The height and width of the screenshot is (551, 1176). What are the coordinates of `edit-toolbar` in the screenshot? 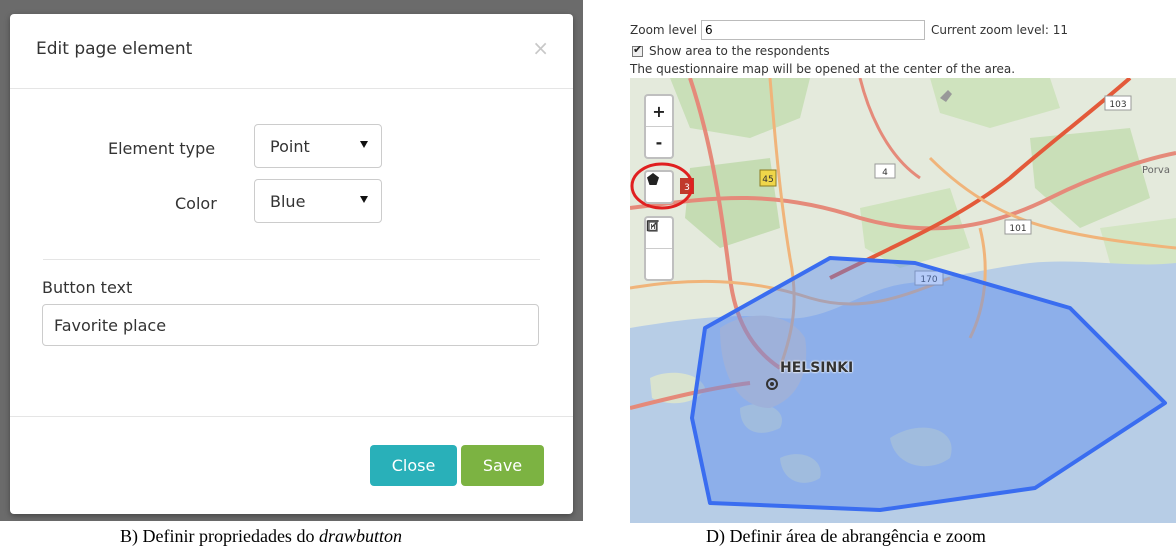 It's located at (659, 248).